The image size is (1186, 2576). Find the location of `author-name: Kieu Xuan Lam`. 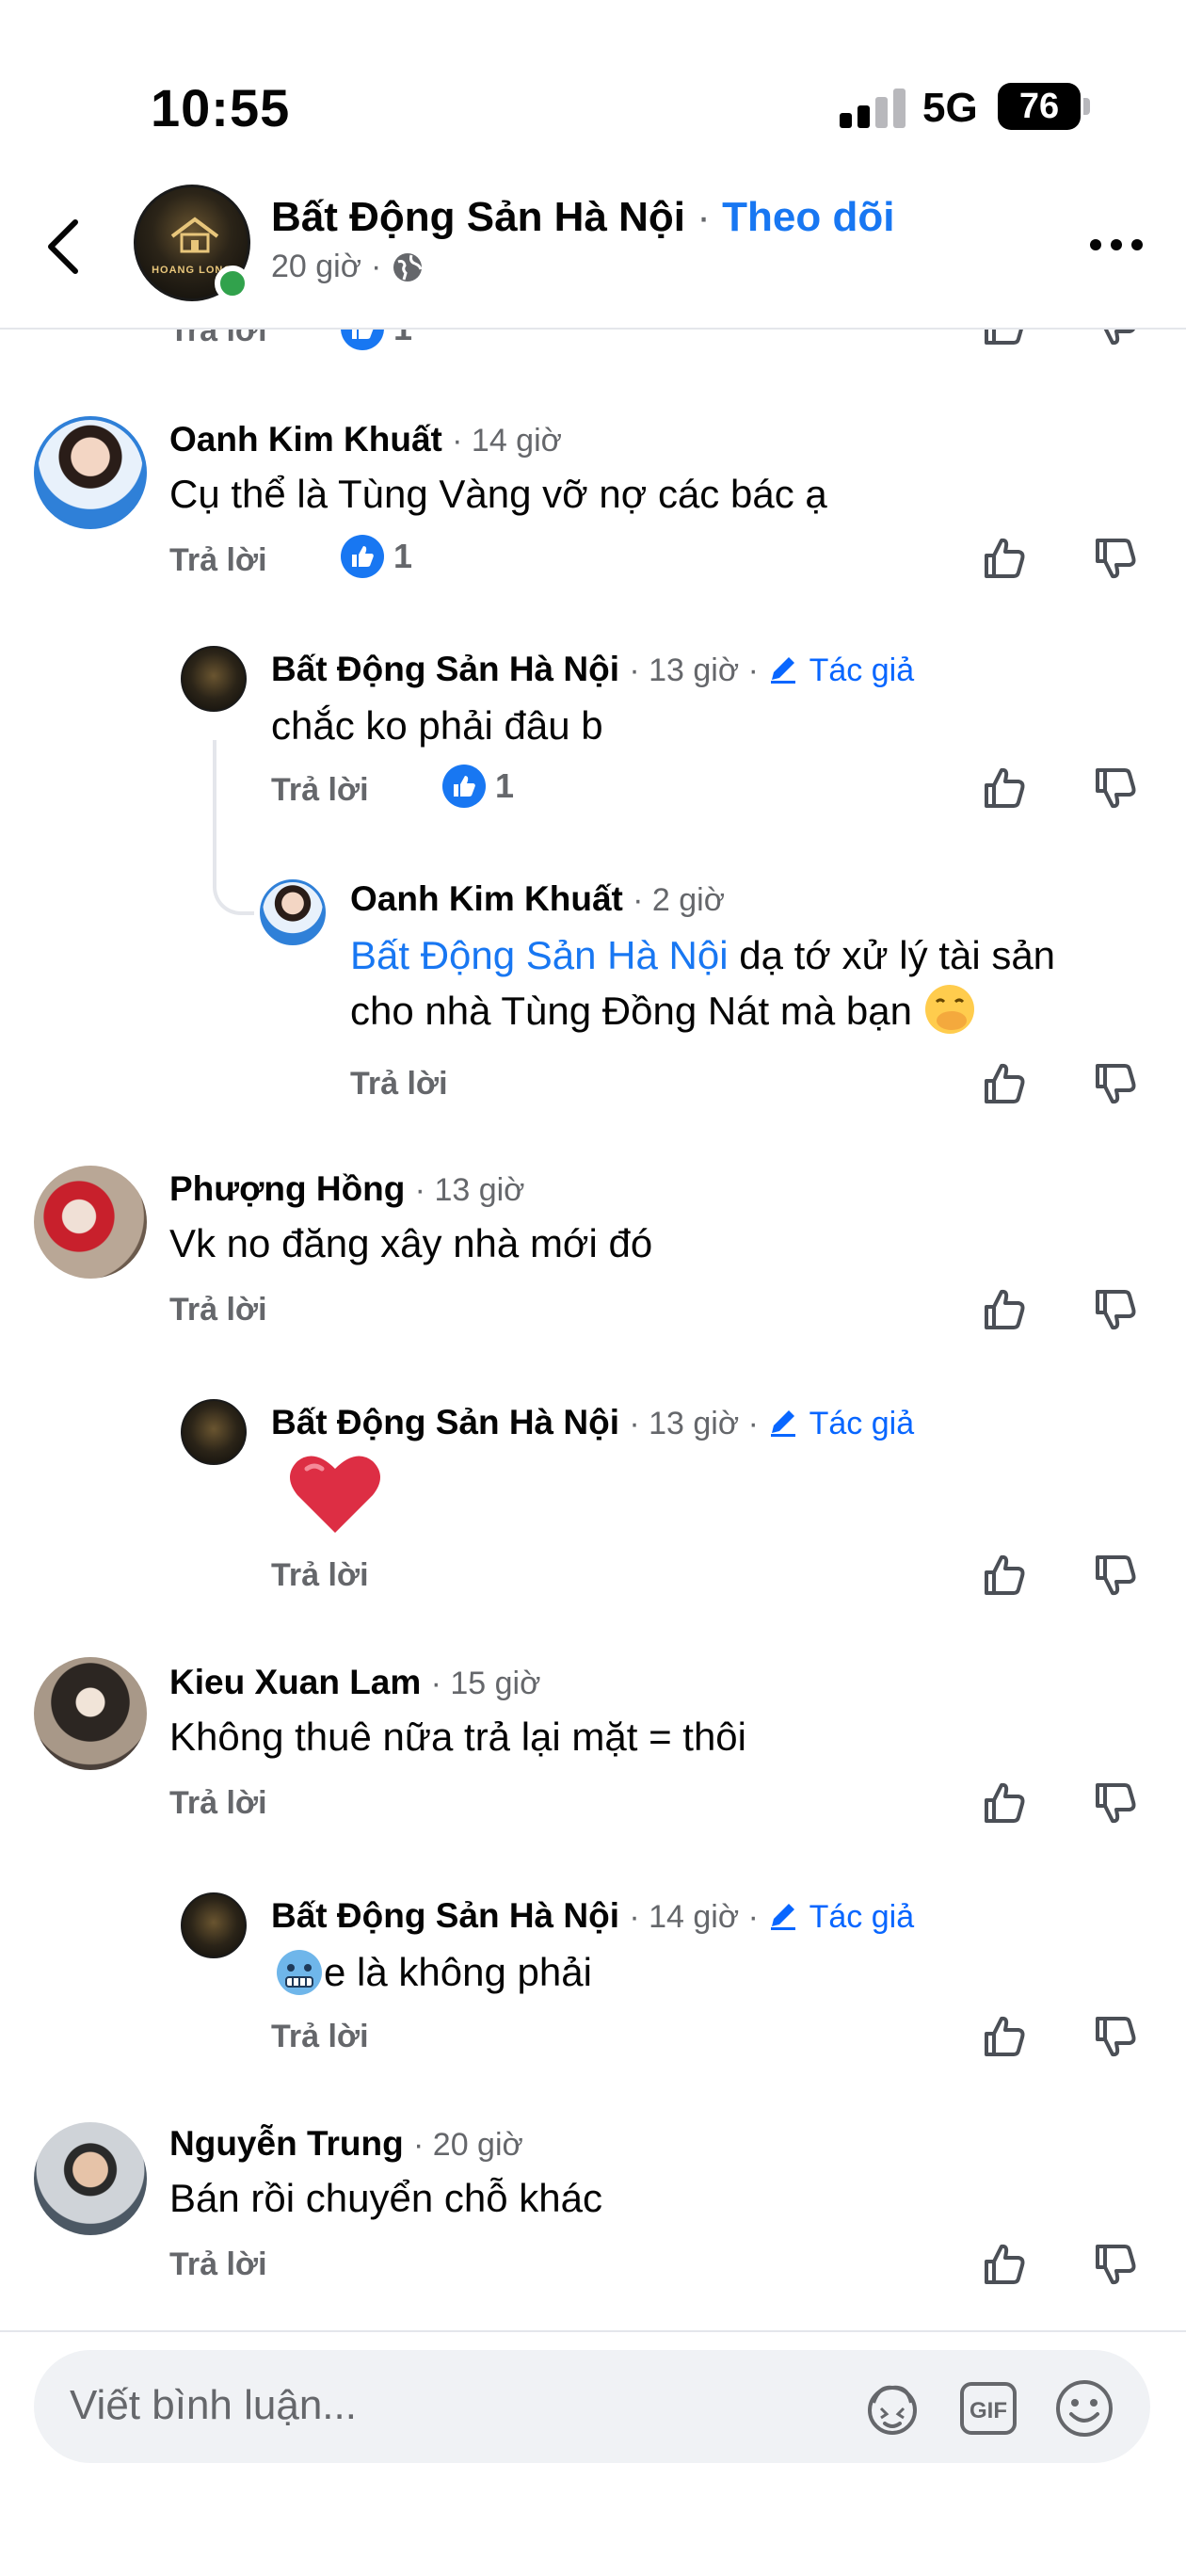

author-name: Kieu Xuan Lam is located at coordinates (295, 1682).